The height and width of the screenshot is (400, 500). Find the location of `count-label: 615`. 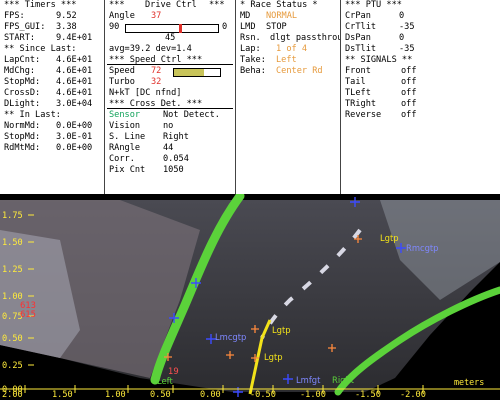

count-label: 615 is located at coordinates (28, 314).